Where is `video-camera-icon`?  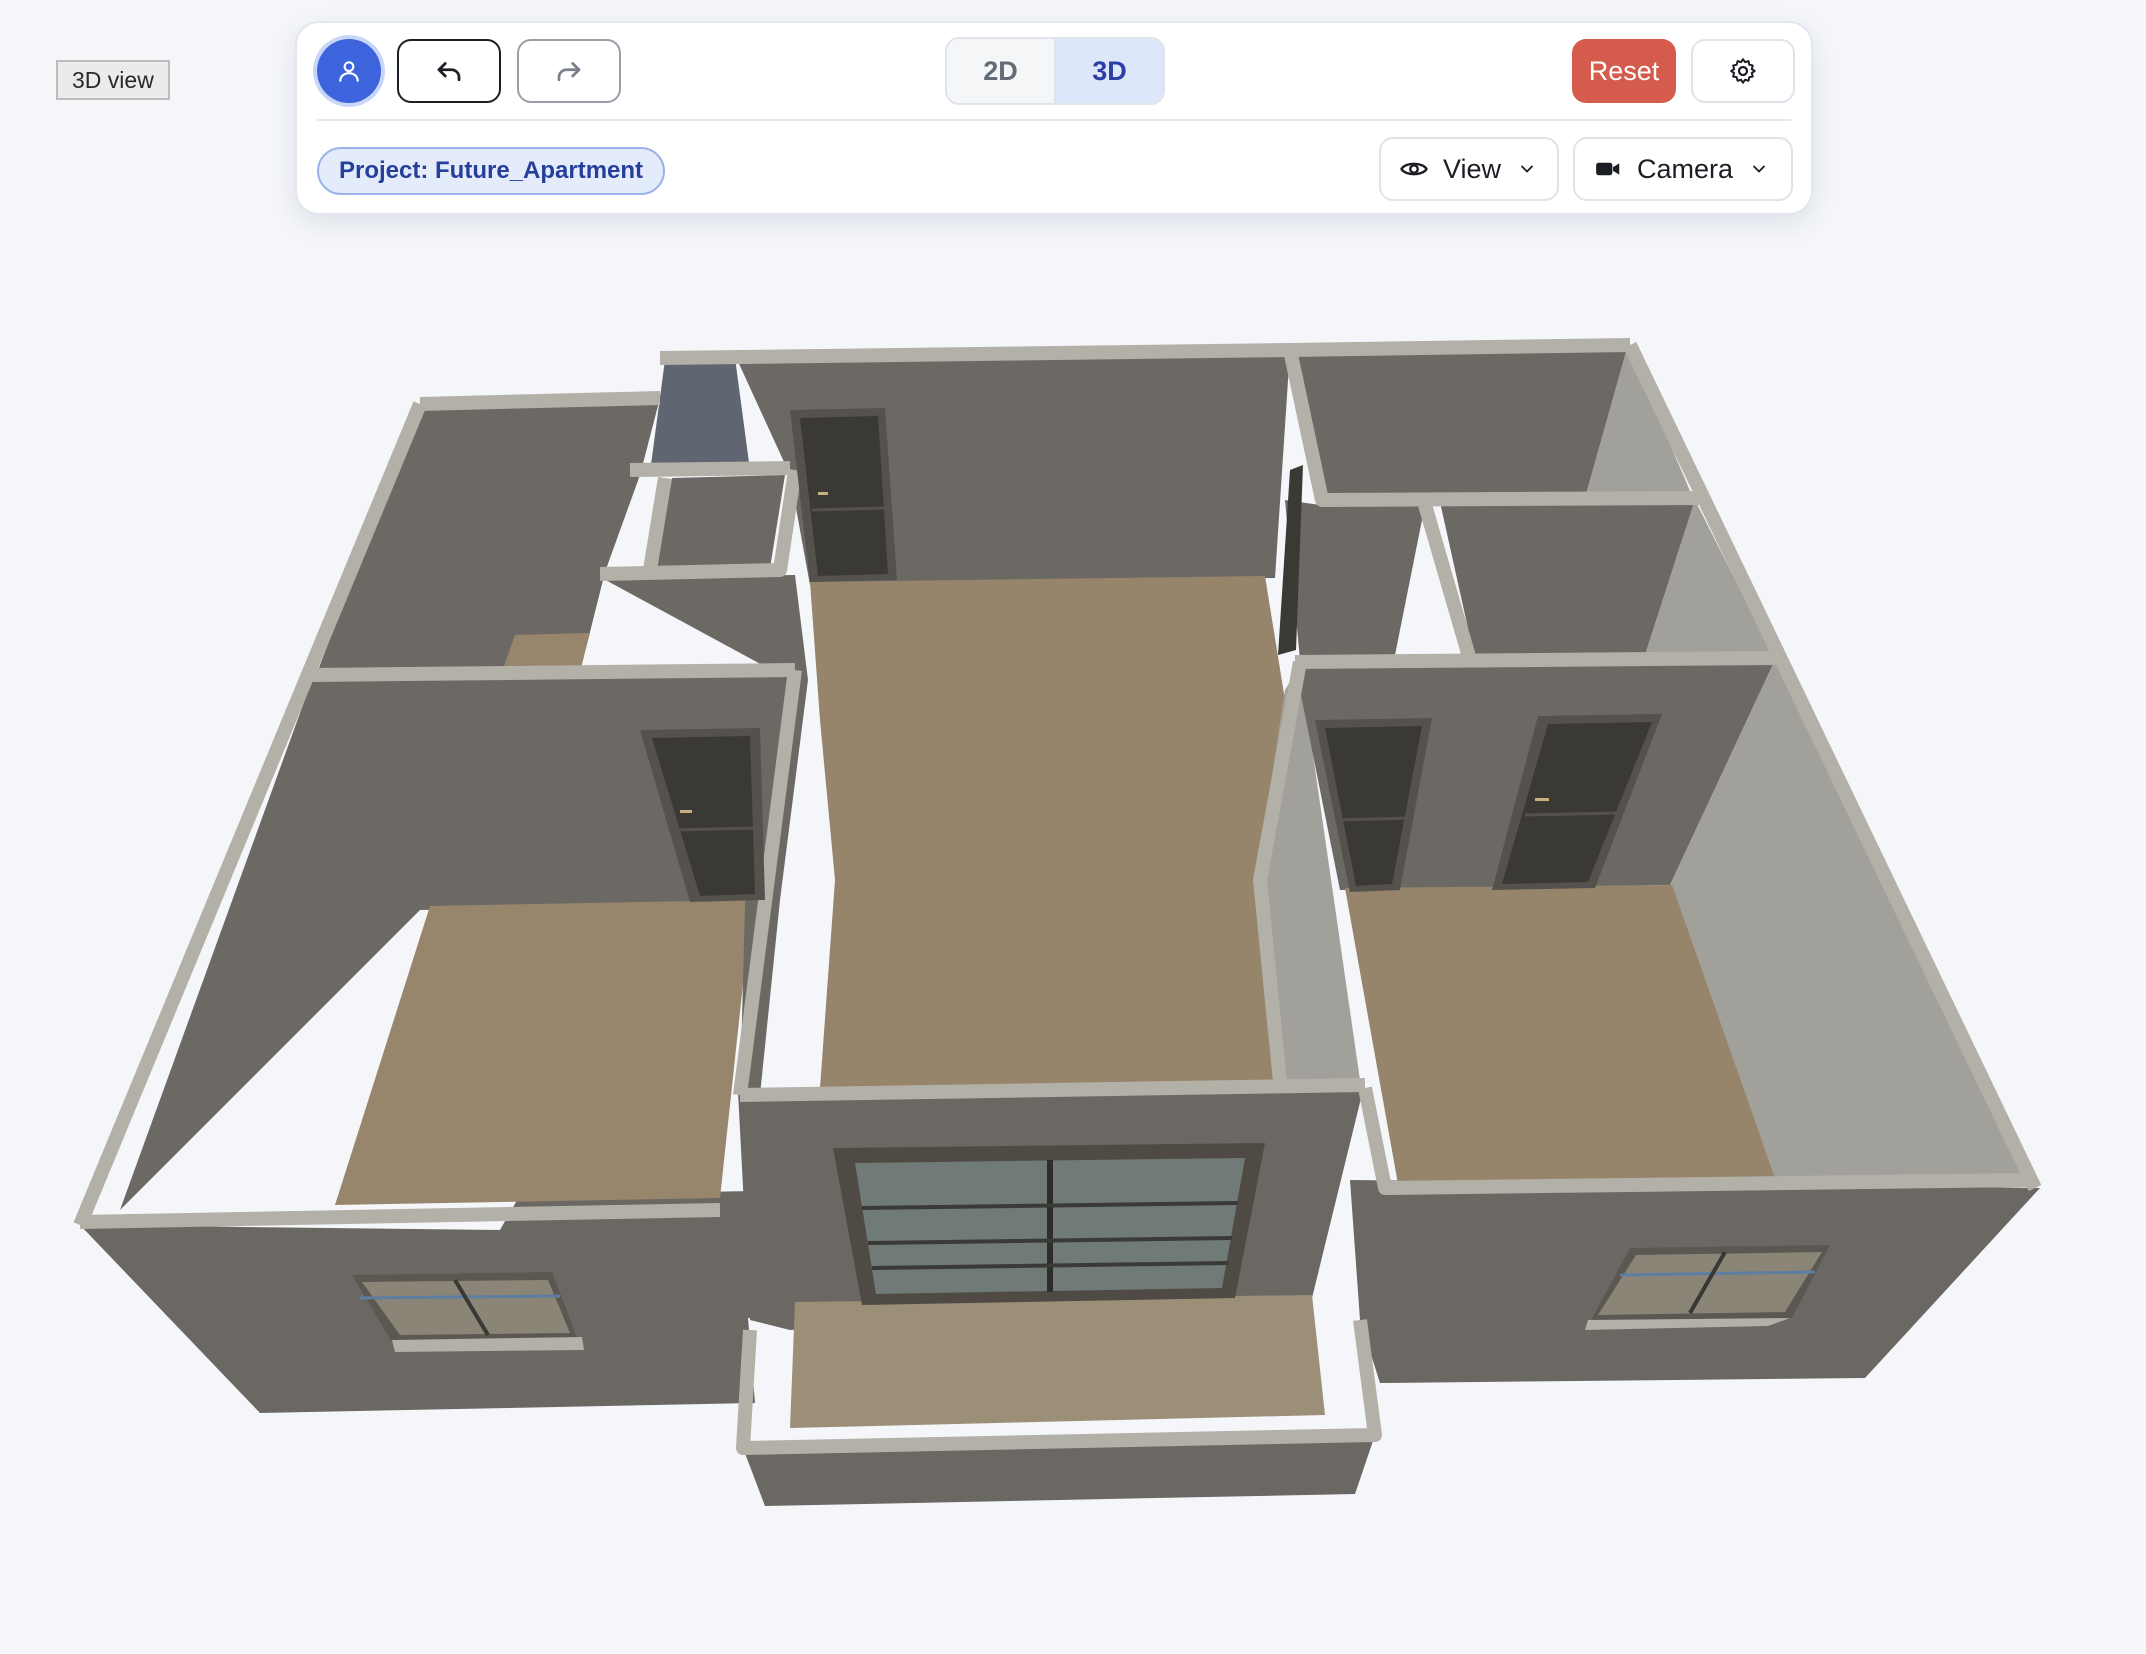
video-camera-icon is located at coordinates (1608, 169).